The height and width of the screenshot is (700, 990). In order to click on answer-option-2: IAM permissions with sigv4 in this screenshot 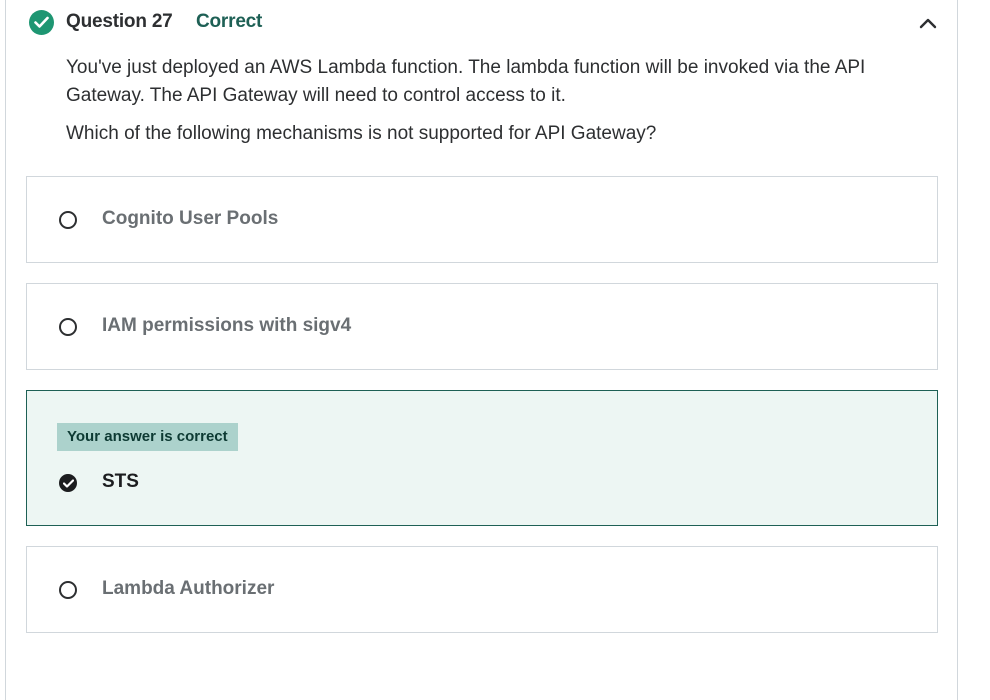, I will do `click(482, 326)`.